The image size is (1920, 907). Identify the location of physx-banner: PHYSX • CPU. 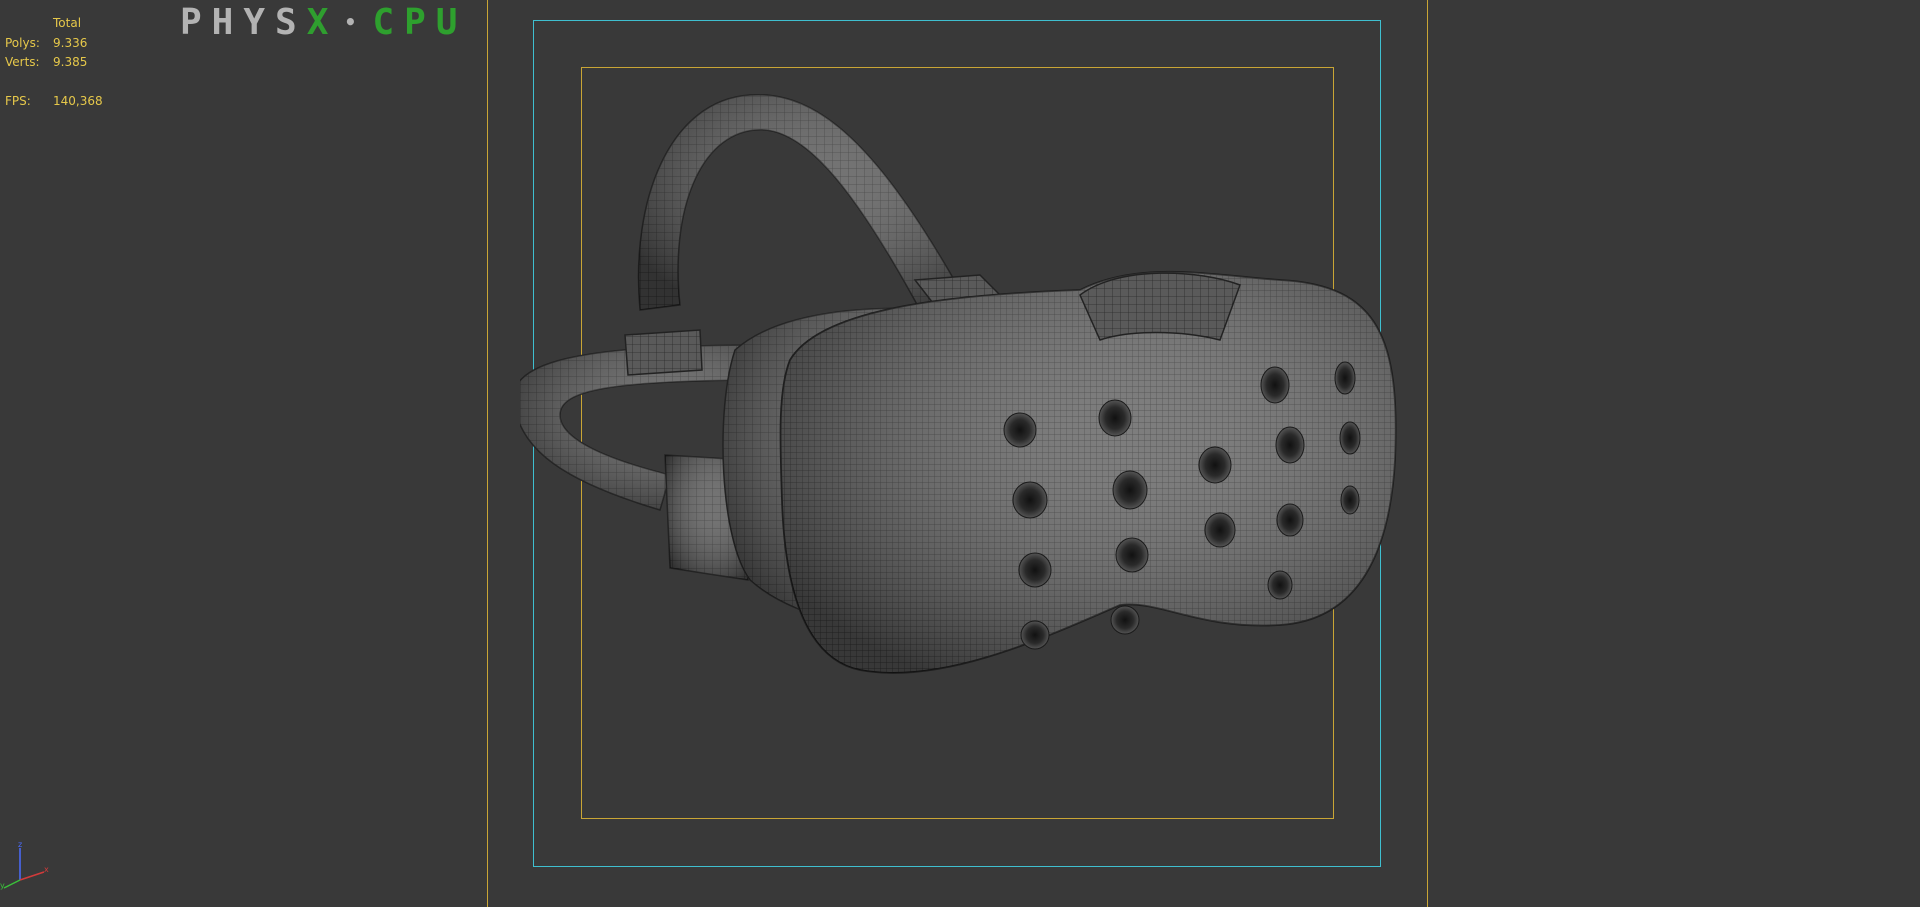
(323, 22).